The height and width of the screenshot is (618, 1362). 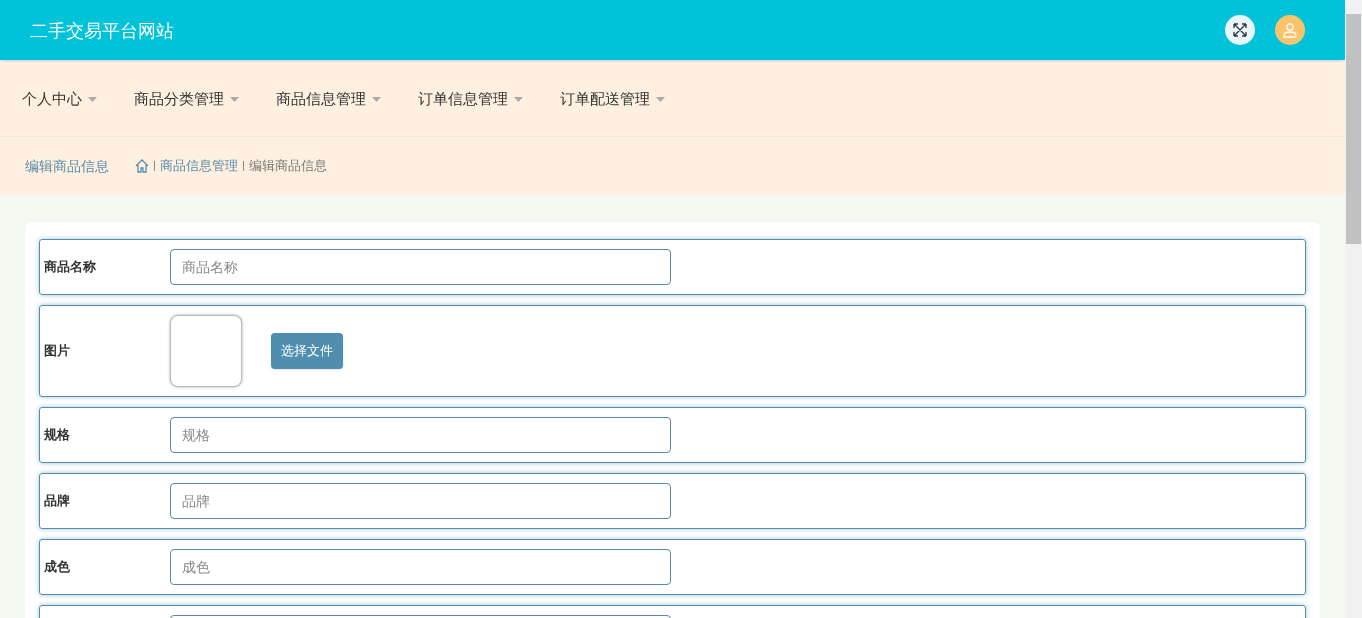 What do you see at coordinates (199, 166) in the screenshot?
I see `breadcrumb-link: 商品信息管理` at bounding box center [199, 166].